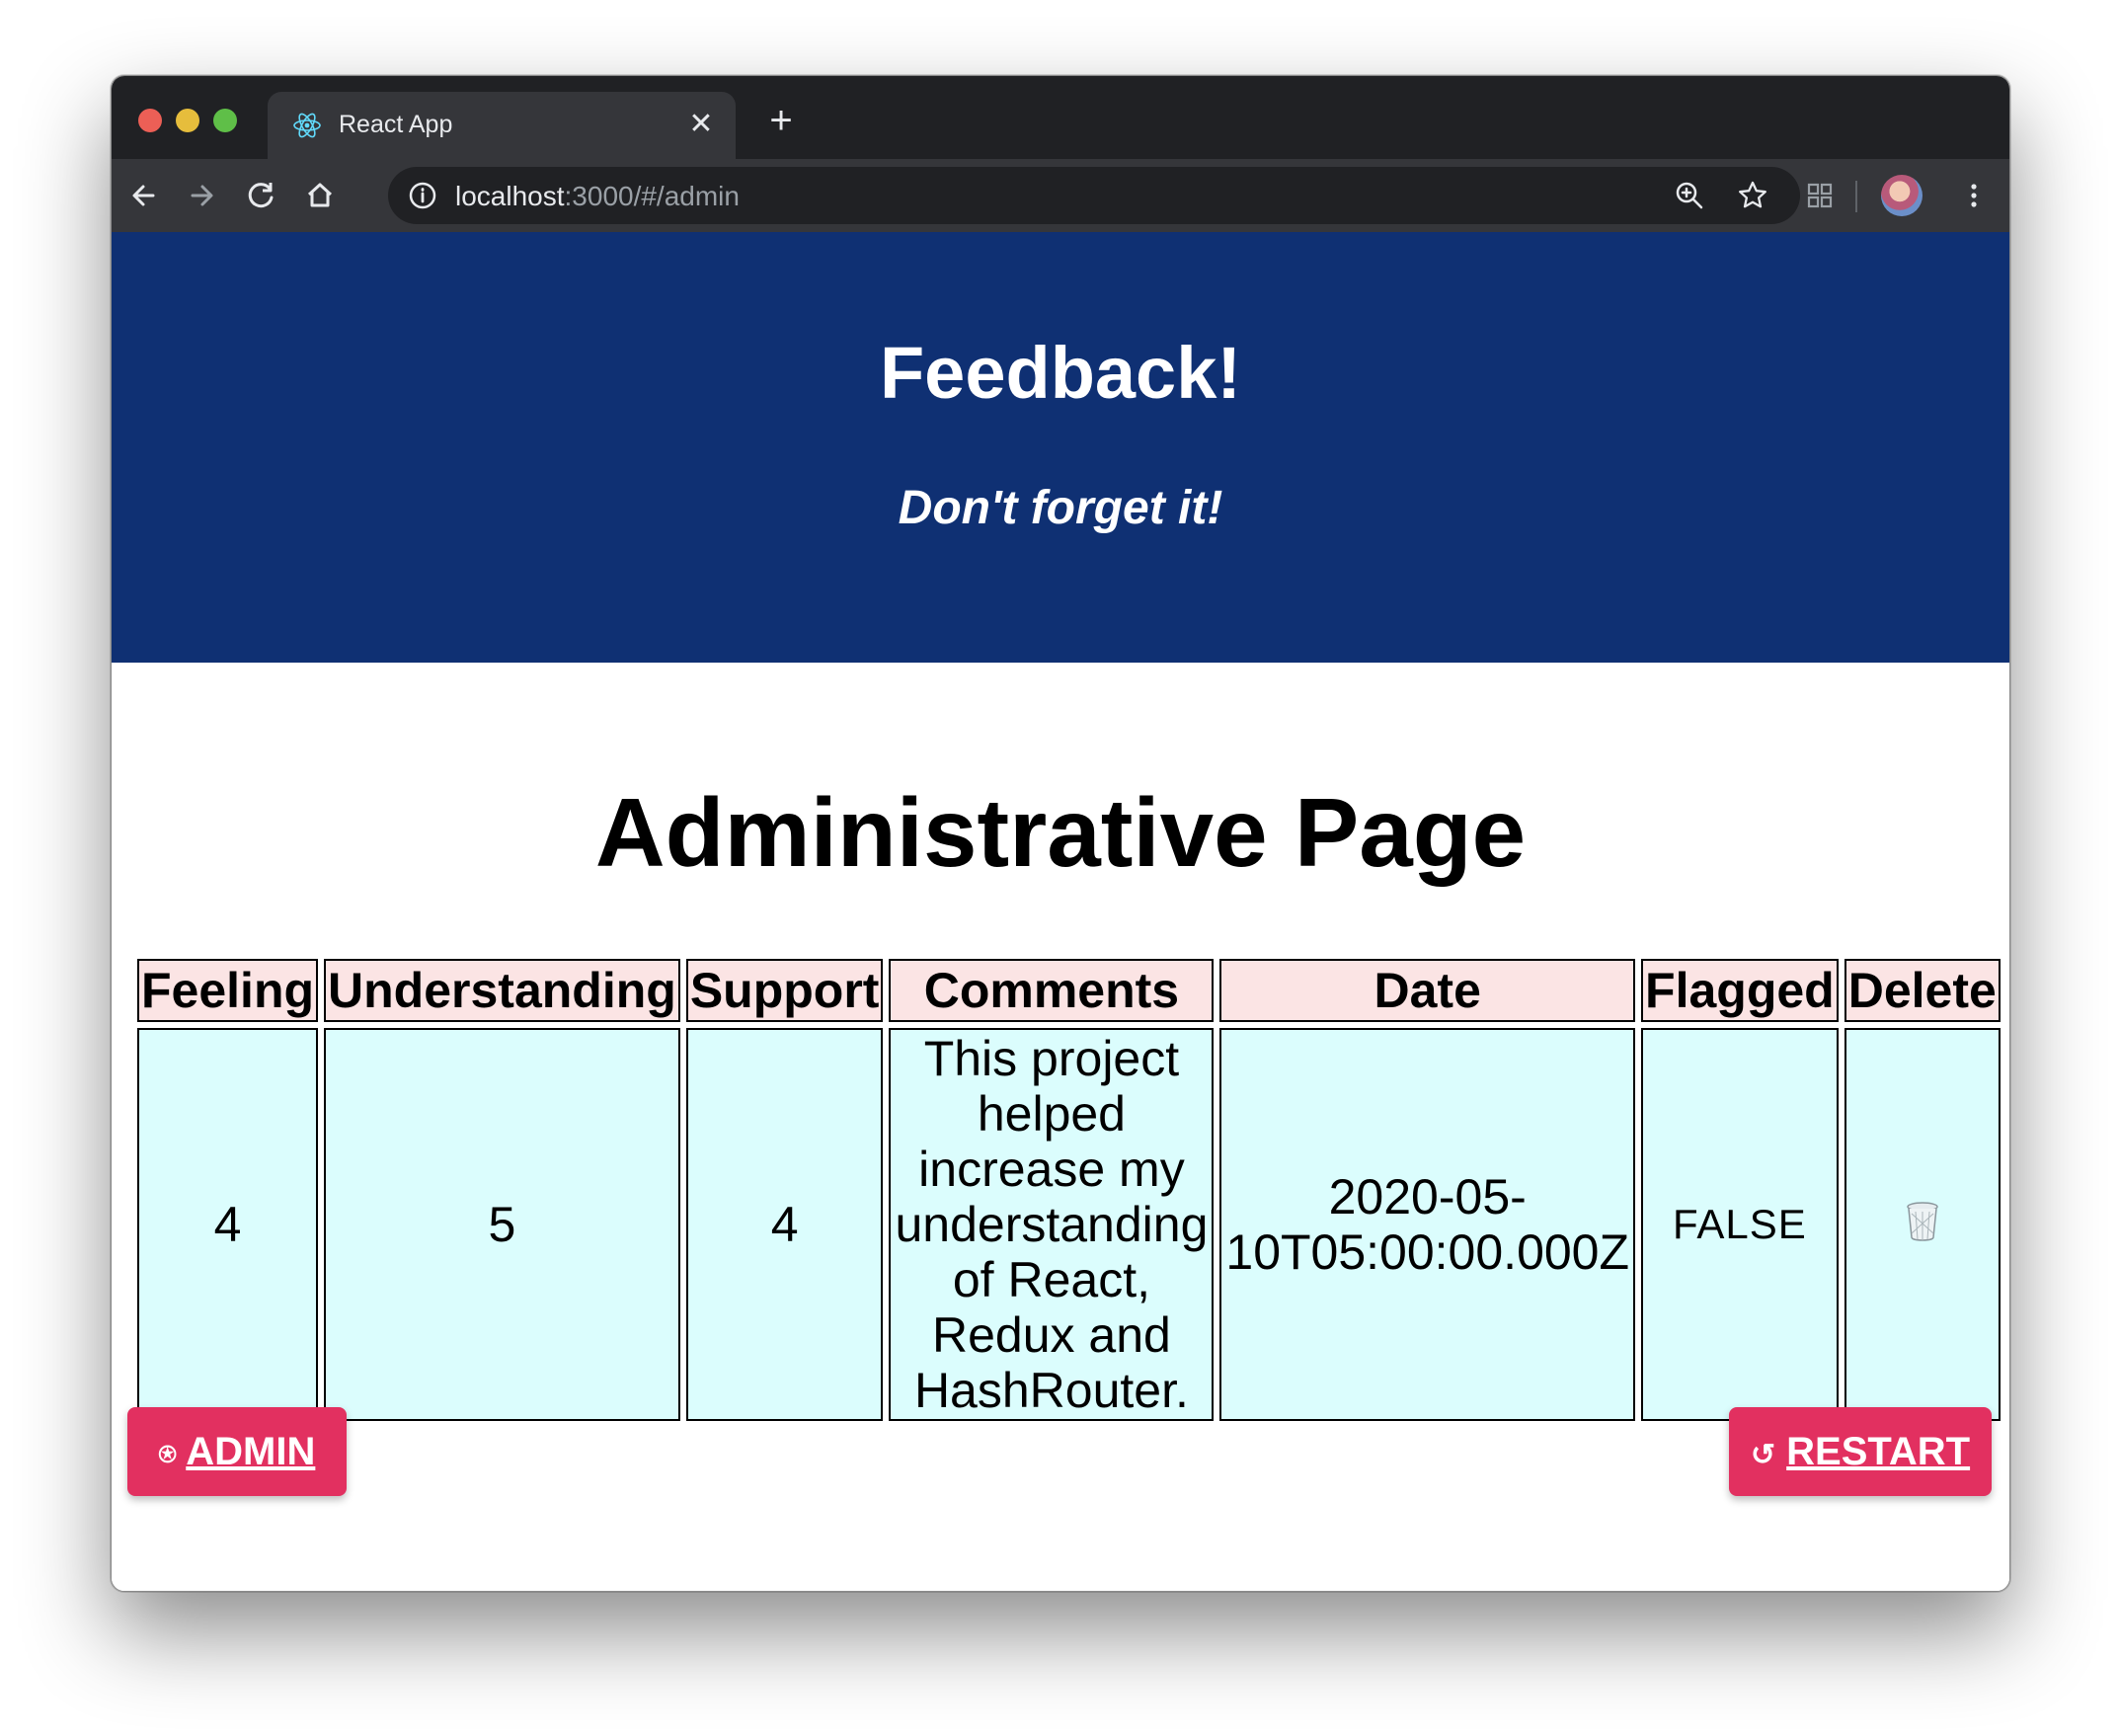 This screenshot has height=1736, width=2119. What do you see at coordinates (1427, 1225) in the screenshot?
I see `date-cell: 2020-05-10T05:00:00.000Z` at bounding box center [1427, 1225].